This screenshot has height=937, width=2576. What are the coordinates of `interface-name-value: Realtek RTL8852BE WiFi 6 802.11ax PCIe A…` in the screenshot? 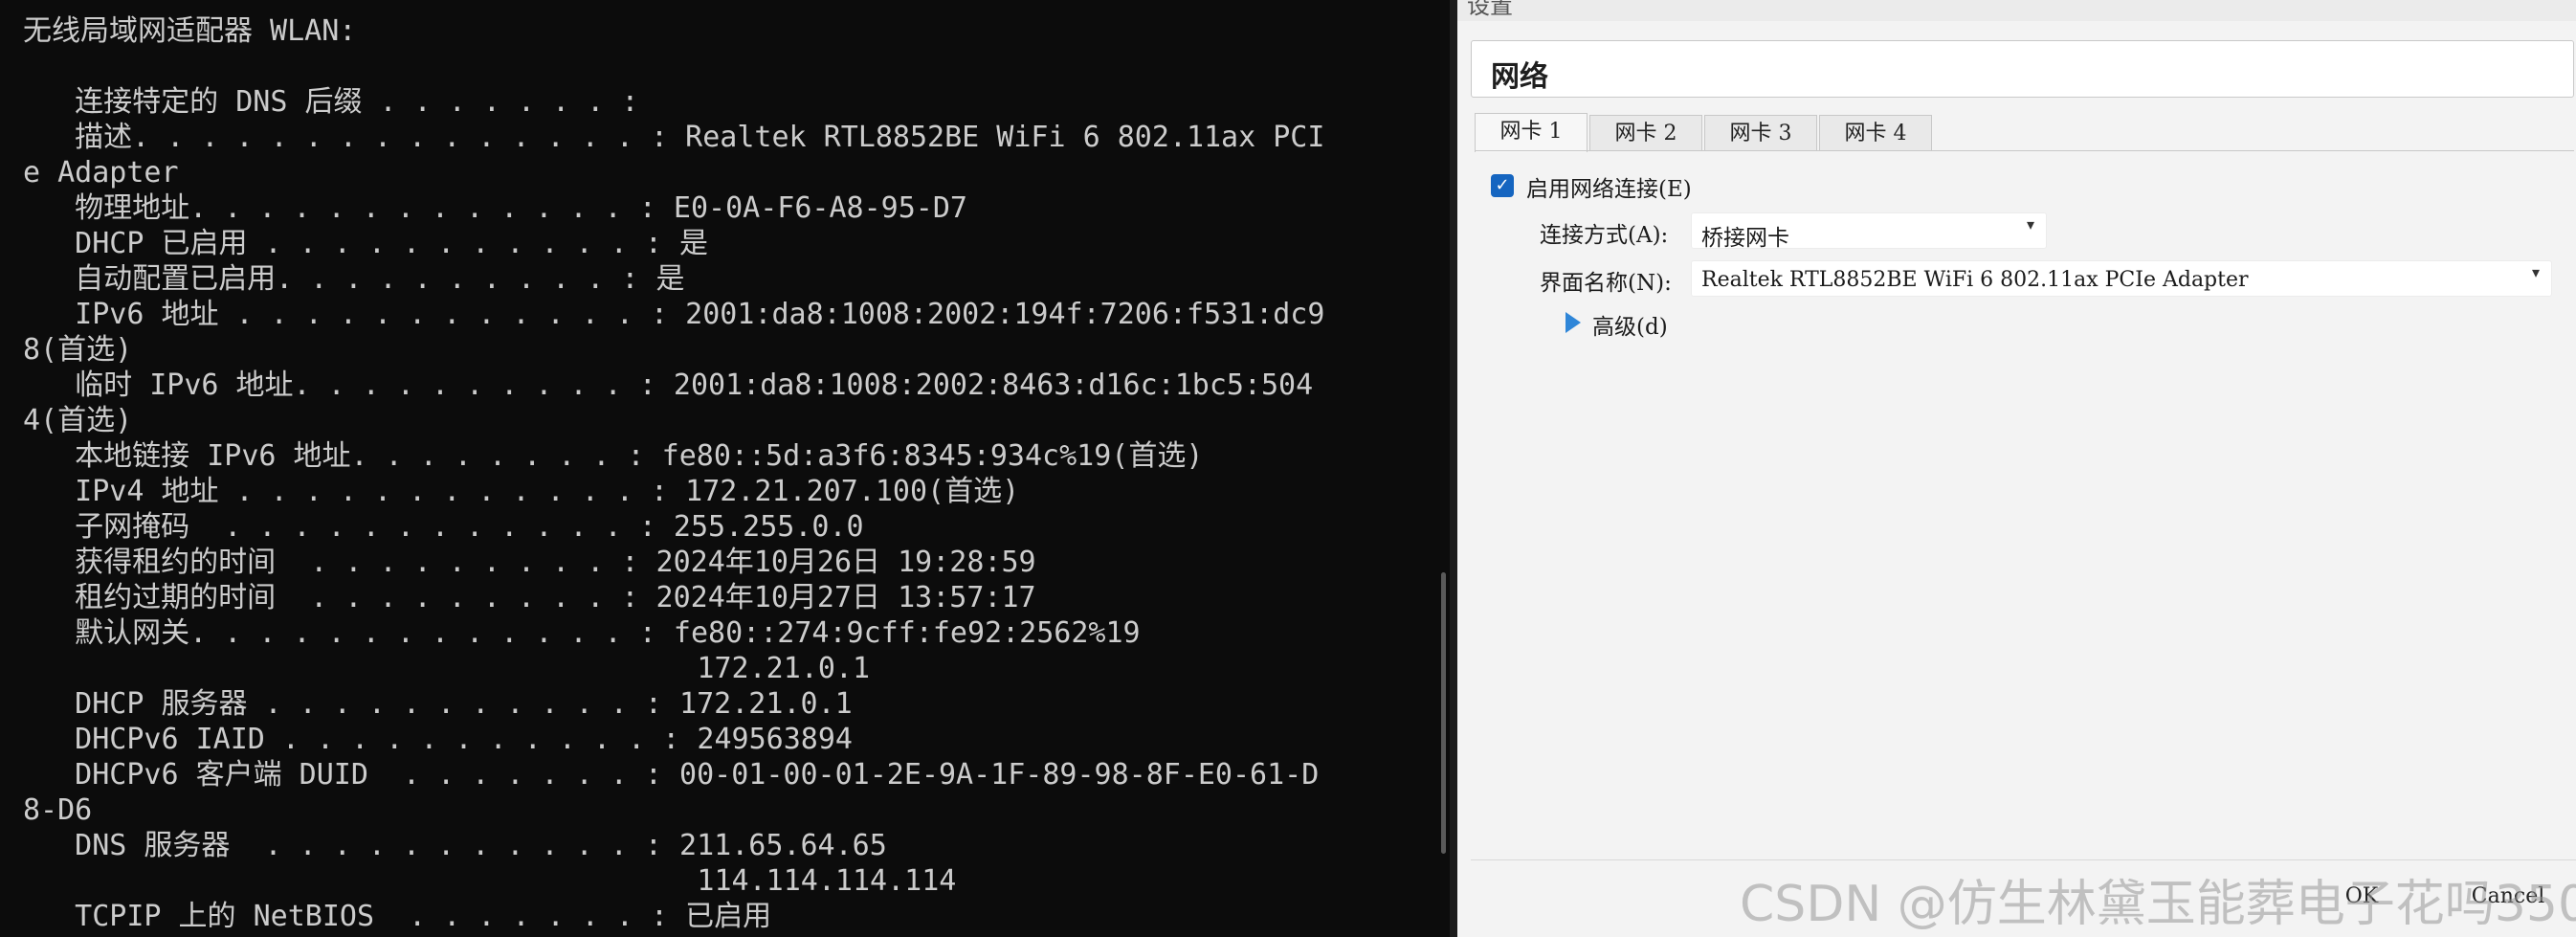 It's located at (1975, 280).